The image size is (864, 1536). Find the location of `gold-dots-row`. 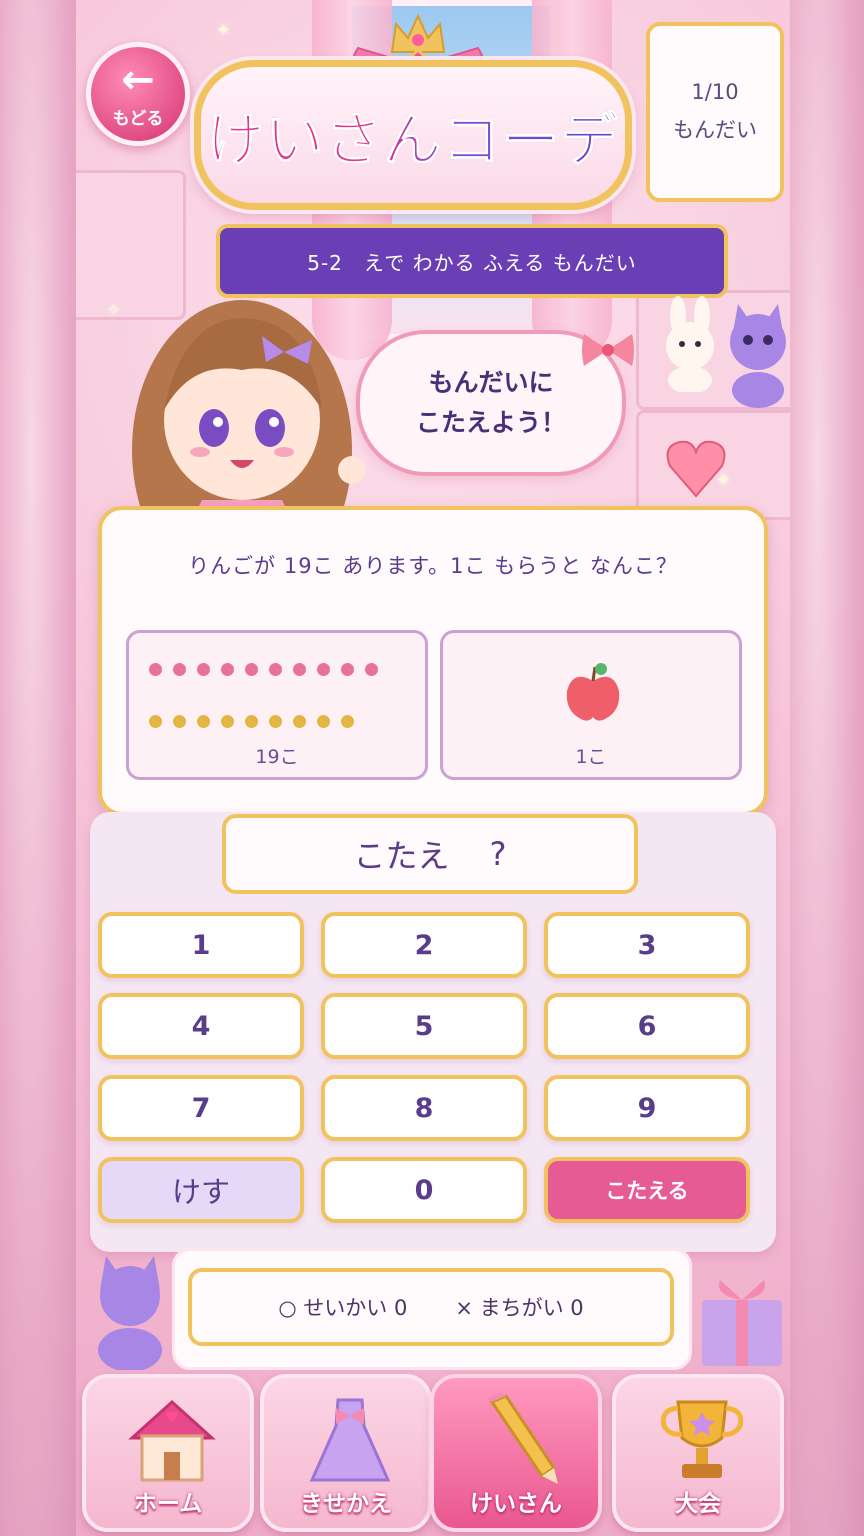

gold-dots-row is located at coordinates (251, 721).